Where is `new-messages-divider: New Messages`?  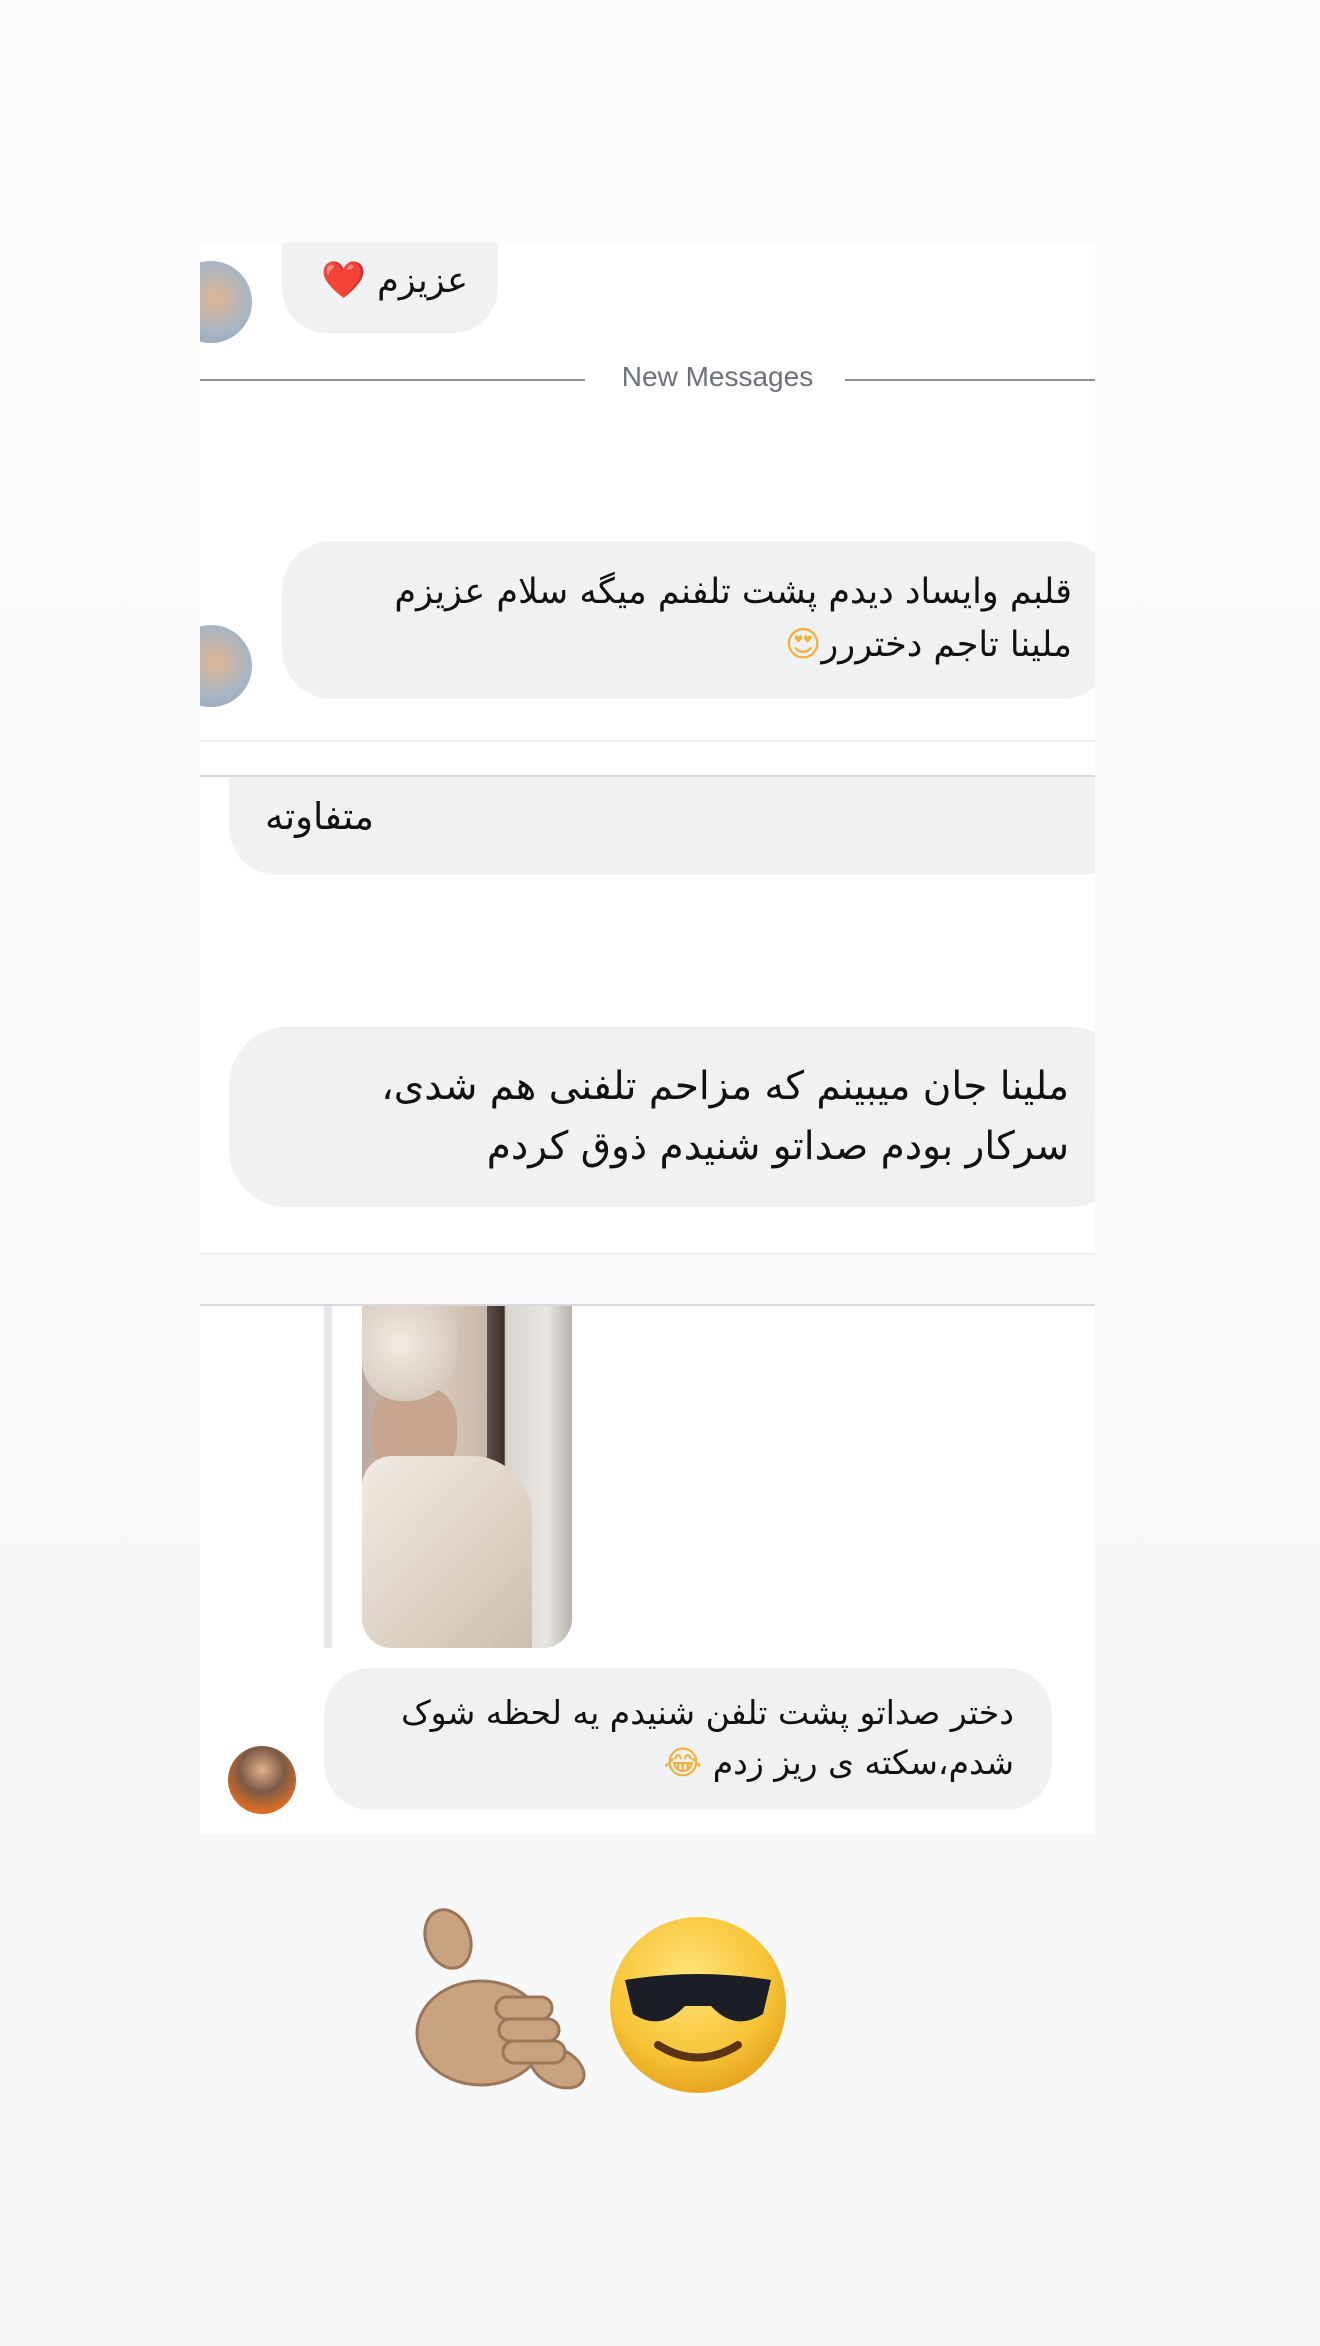
new-messages-divider: New Messages is located at coordinates (647, 377).